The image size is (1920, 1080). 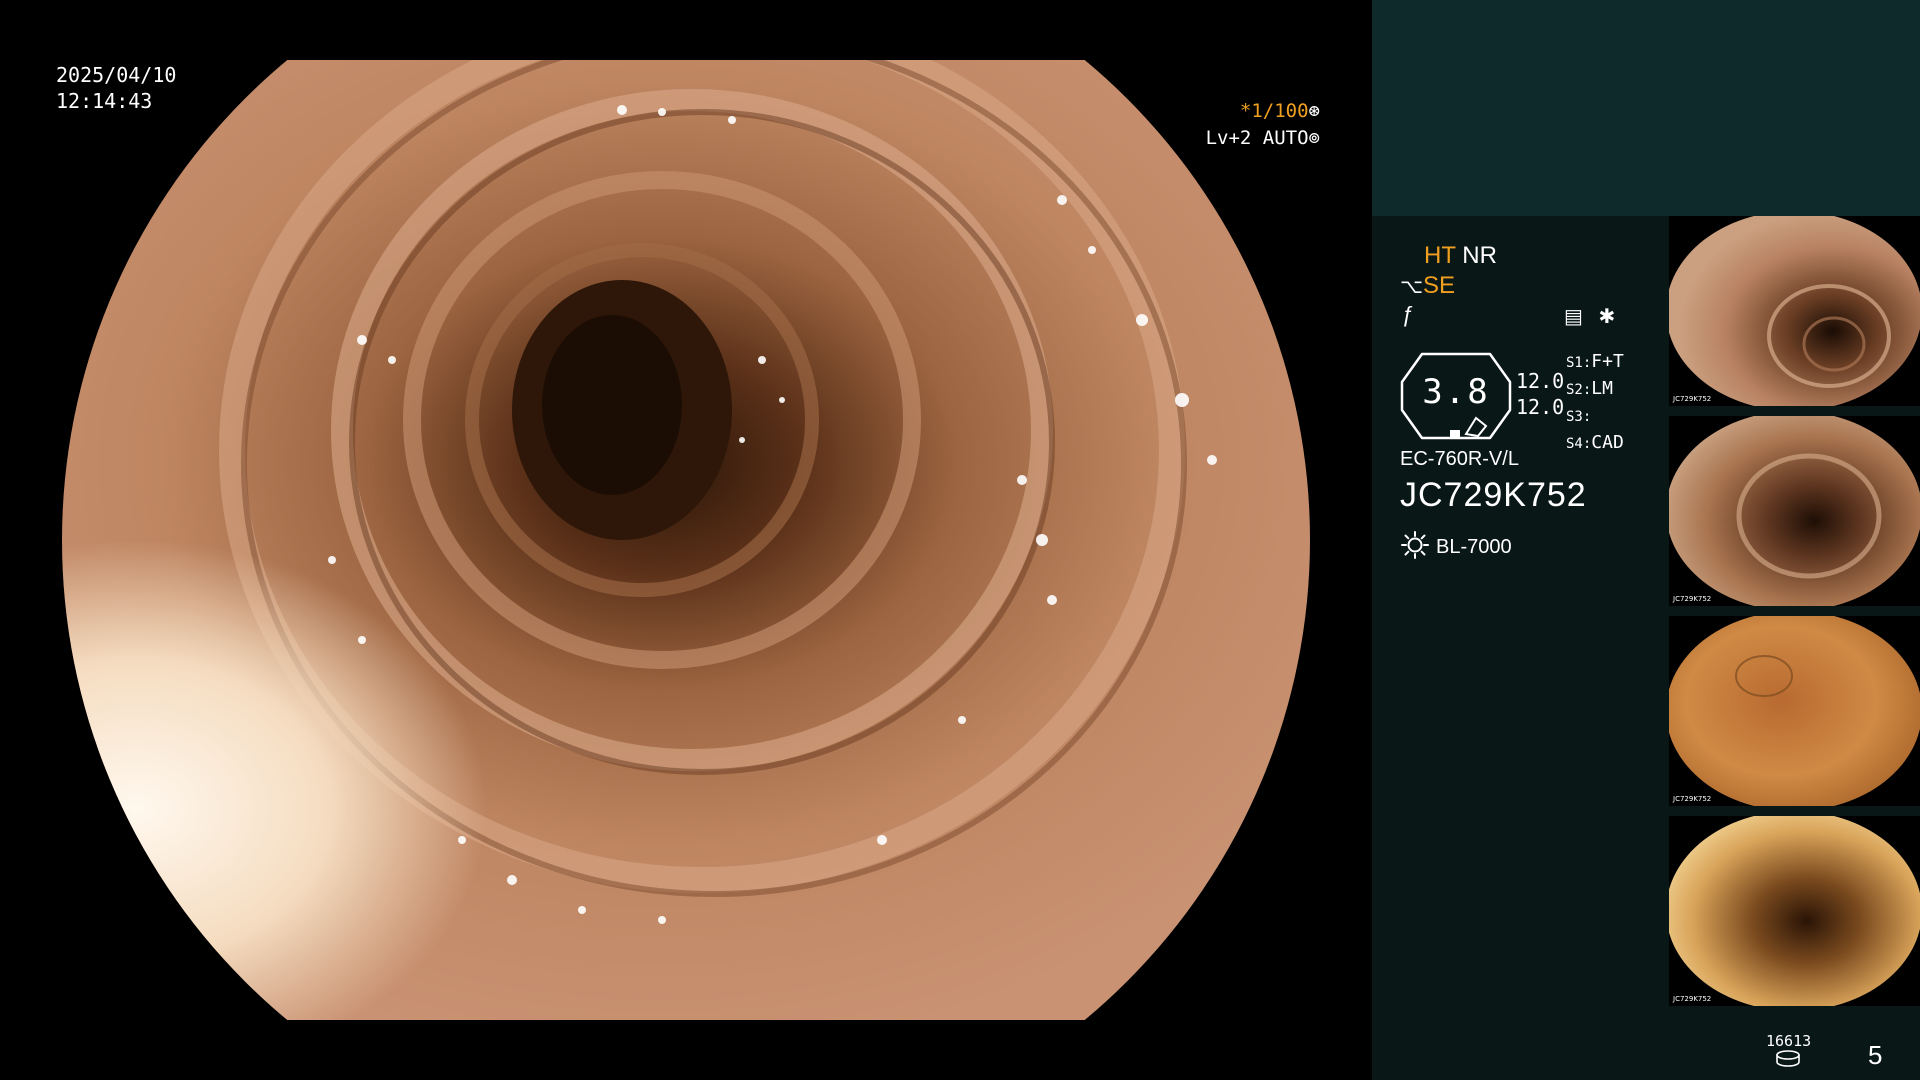 What do you see at coordinates (1540, 381) in the screenshot?
I see `gain-value-1: 12.0` at bounding box center [1540, 381].